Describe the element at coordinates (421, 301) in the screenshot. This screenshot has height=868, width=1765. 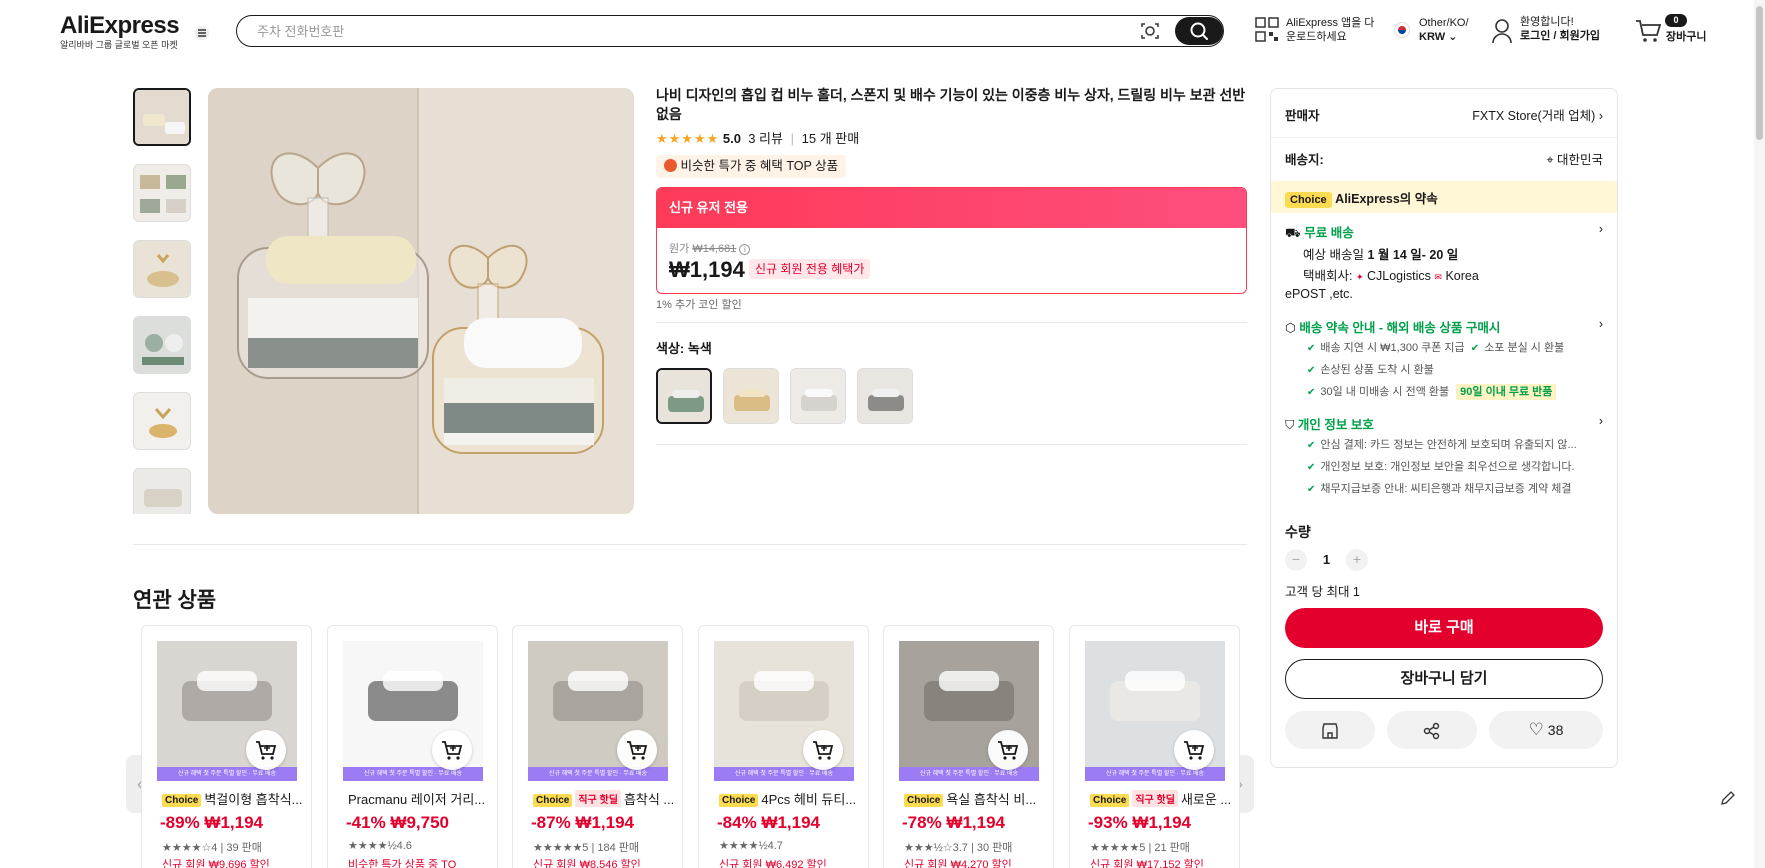
I see `main-product-image` at that location.